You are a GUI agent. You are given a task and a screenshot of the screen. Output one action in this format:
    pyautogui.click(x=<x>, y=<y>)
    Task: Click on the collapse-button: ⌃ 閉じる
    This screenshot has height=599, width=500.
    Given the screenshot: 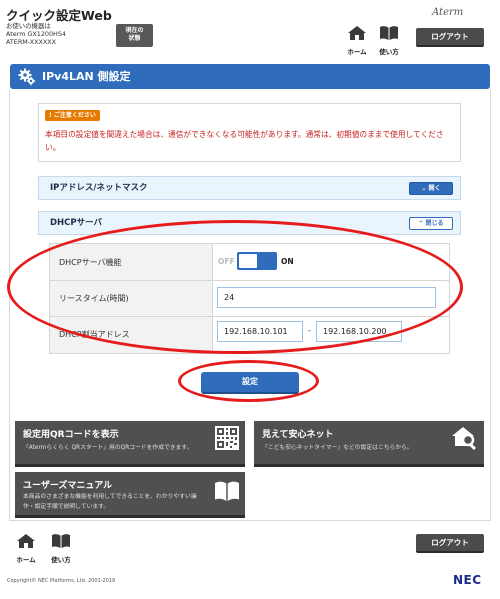 What is the action you would take?
    pyautogui.click(x=431, y=223)
    